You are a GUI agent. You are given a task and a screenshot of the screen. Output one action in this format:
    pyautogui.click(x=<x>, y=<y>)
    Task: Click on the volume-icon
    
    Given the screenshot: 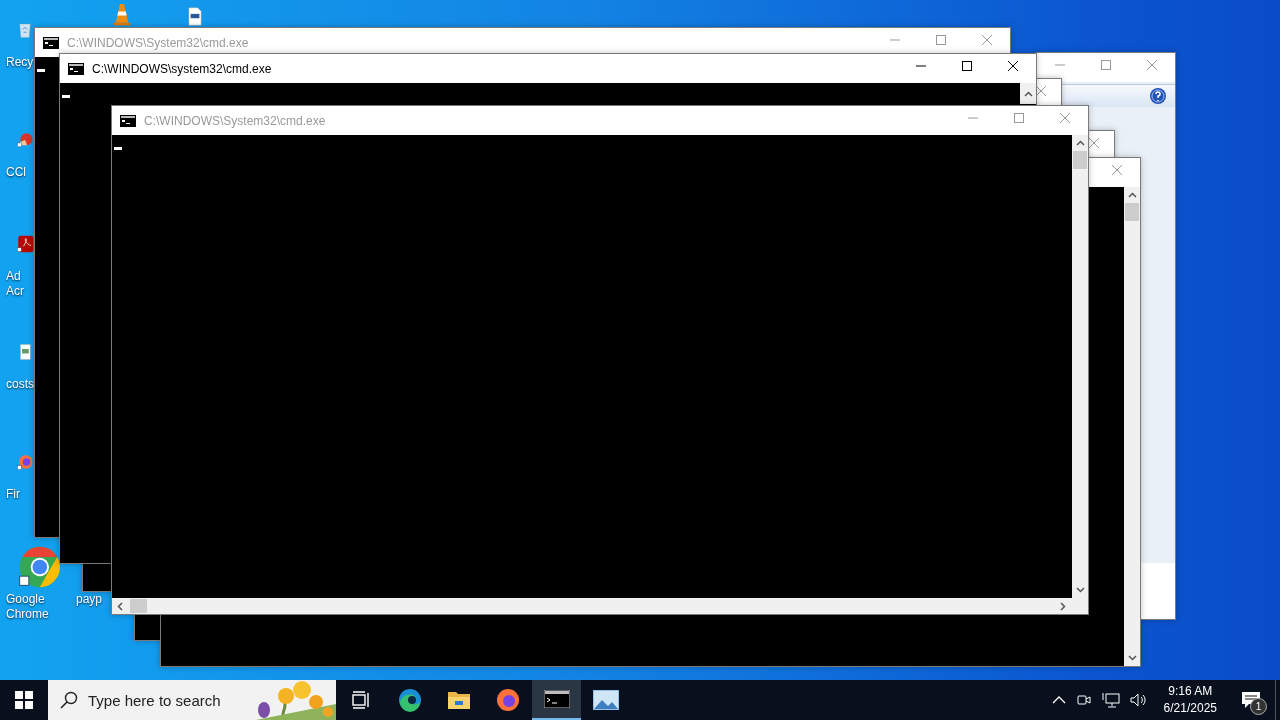 What is the action you would take?
    pyautogui.click(x=1138, y=700)
    